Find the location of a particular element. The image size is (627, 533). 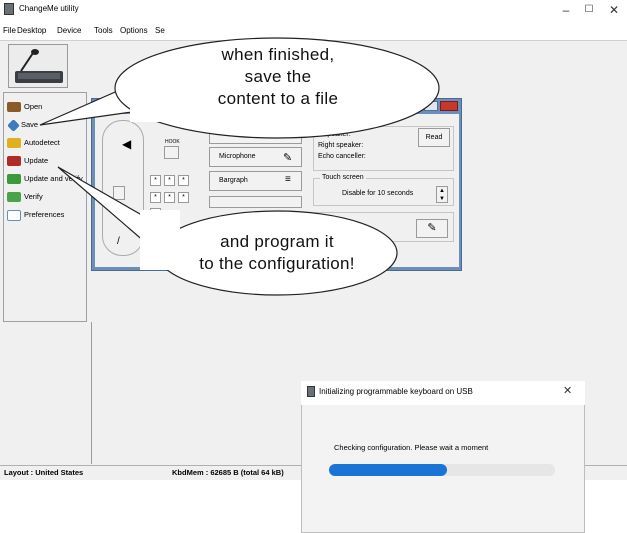

callout-line: when finished, is located at coordinates (278, 54).